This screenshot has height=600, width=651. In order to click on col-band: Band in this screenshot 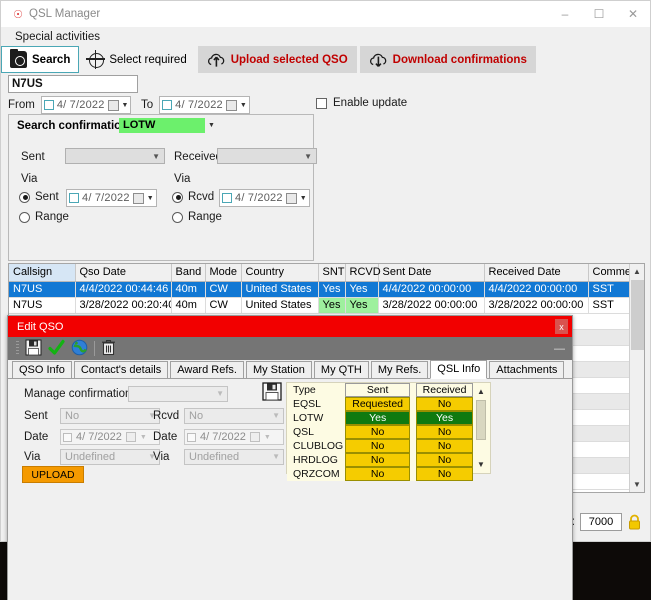, I will do `click(188, 273)`.